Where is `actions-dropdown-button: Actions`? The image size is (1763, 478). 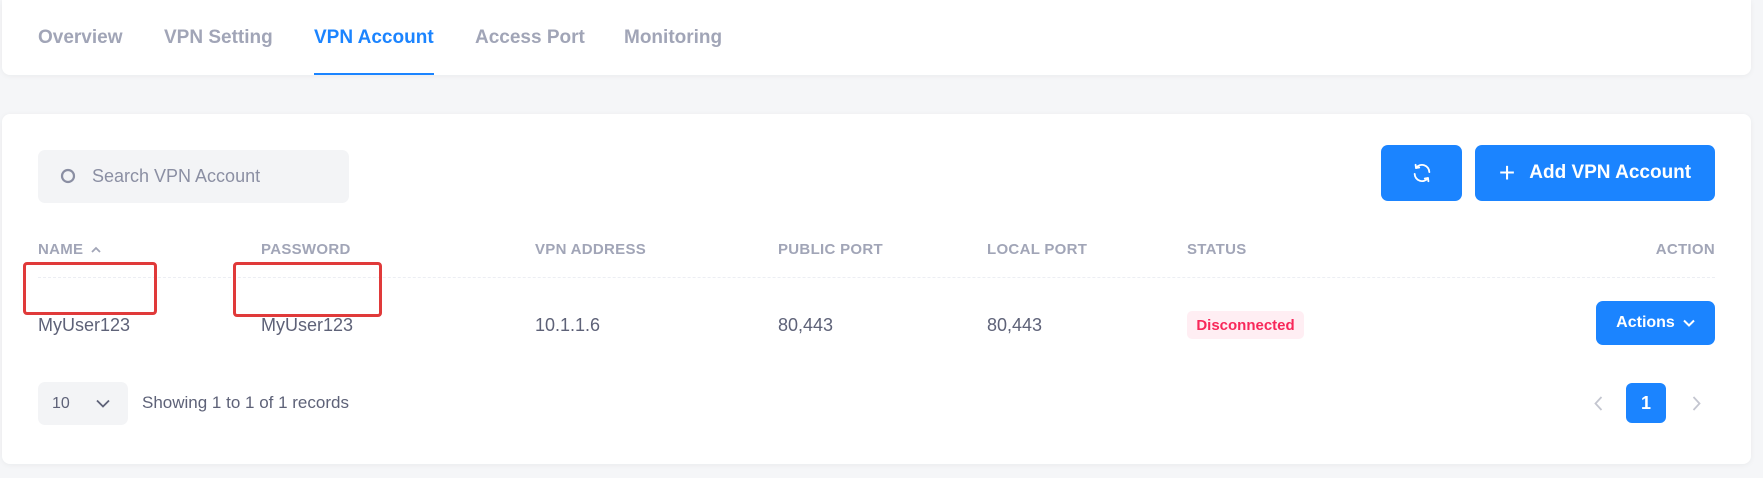 actions-dropdown-button: Actions is located at coordinates (1655, 323).